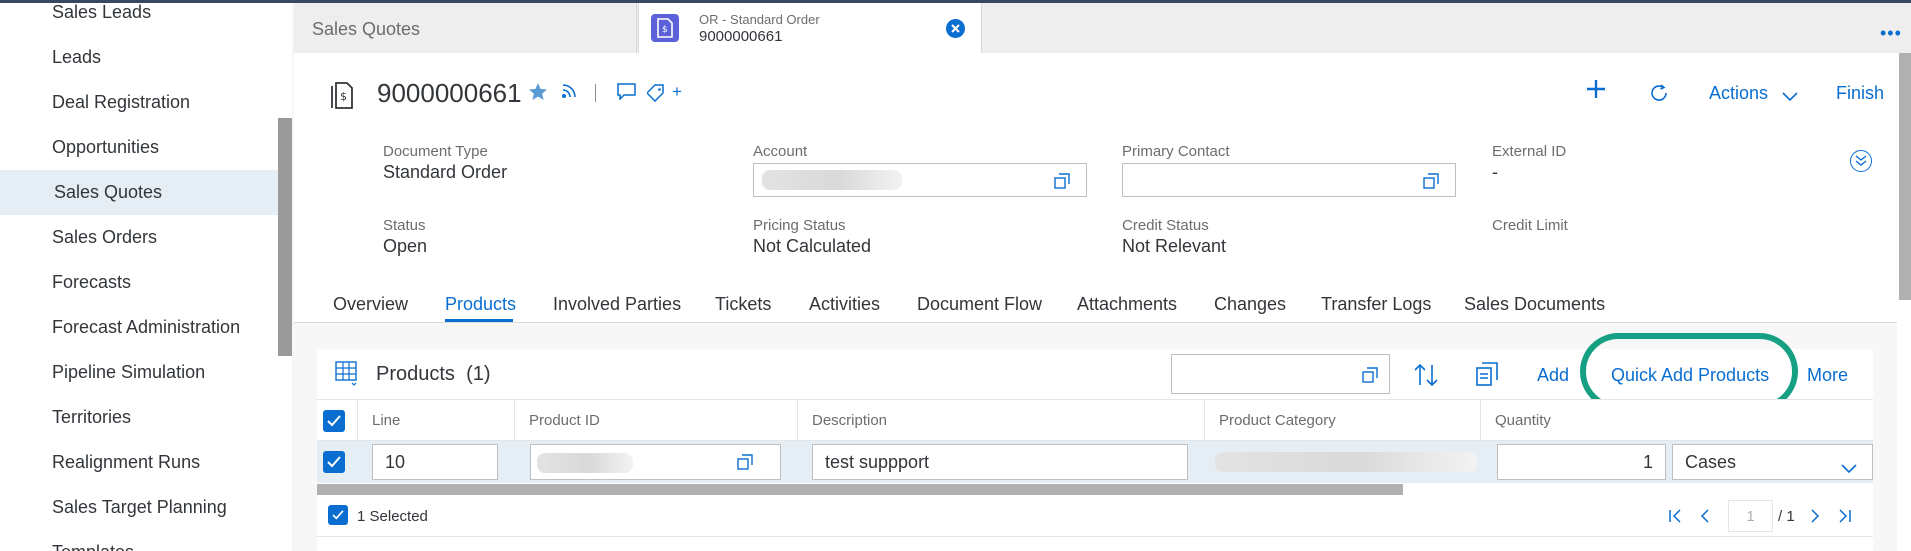 Image resolution: width=1911 pixels, height=551 pixels. I want to click on tab-overview: Overview, so click(370, 304).